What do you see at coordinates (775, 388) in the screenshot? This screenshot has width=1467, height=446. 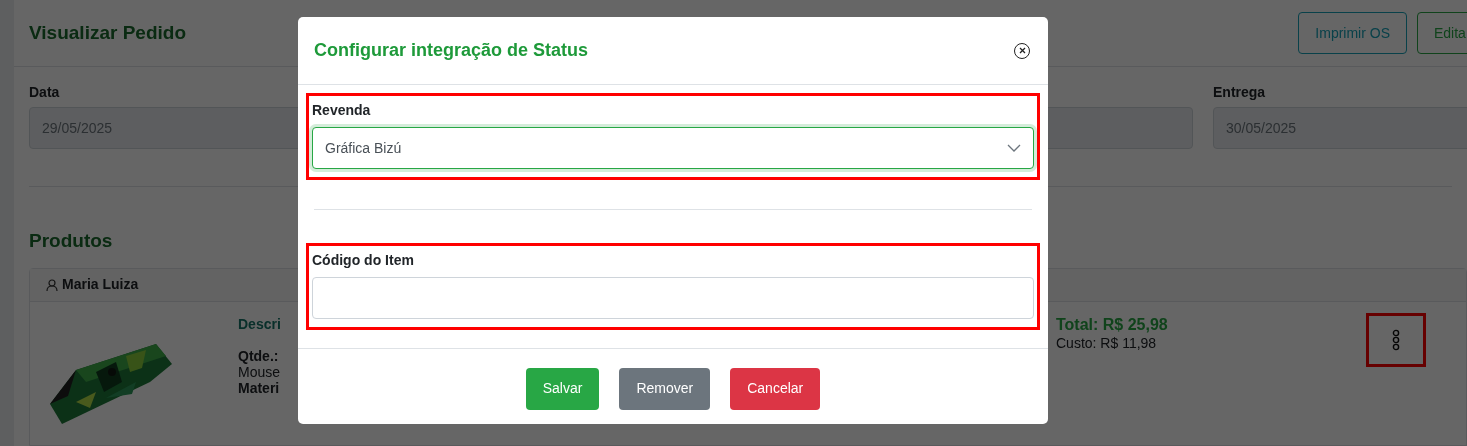 I see `dialog-button: Cancelar` at bounding box center [775, 388].